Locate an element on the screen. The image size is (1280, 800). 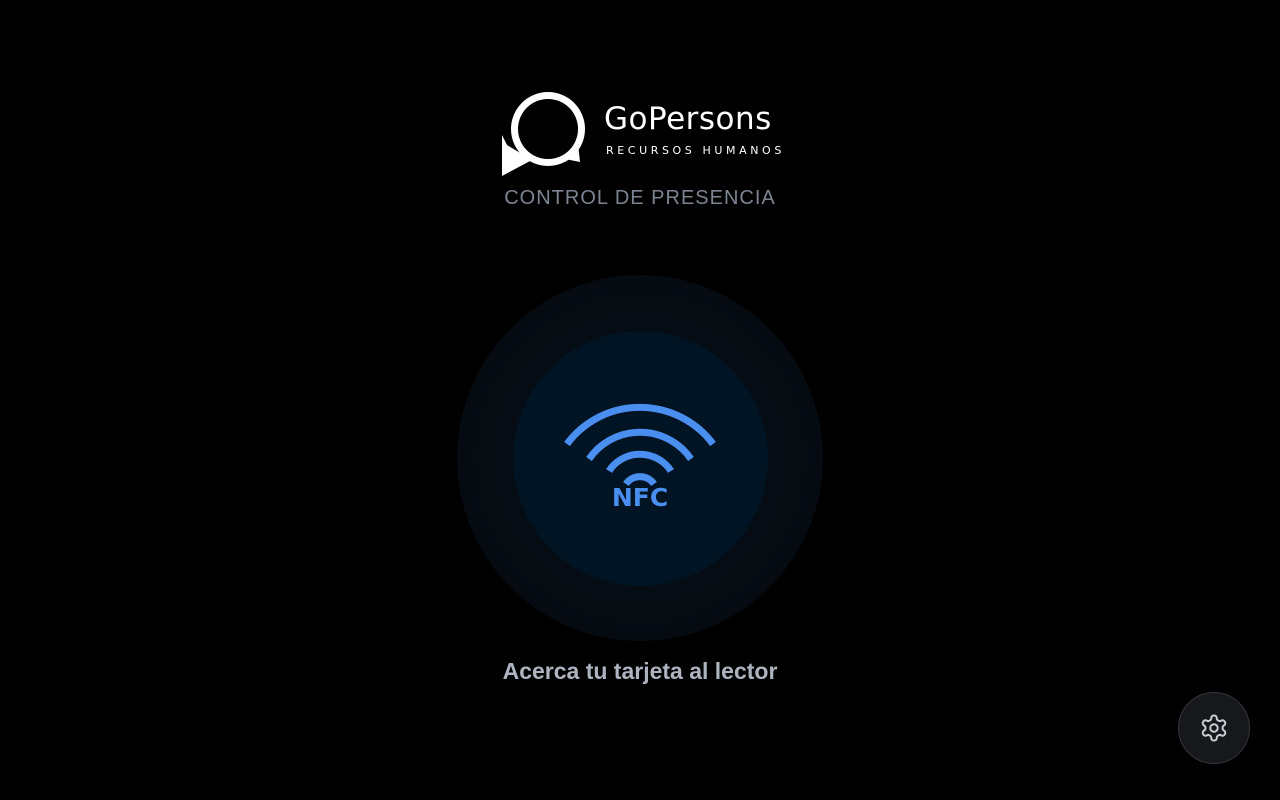
brand-tagline: RECURSOS HUMANOS is located at coordinates (695, 150).